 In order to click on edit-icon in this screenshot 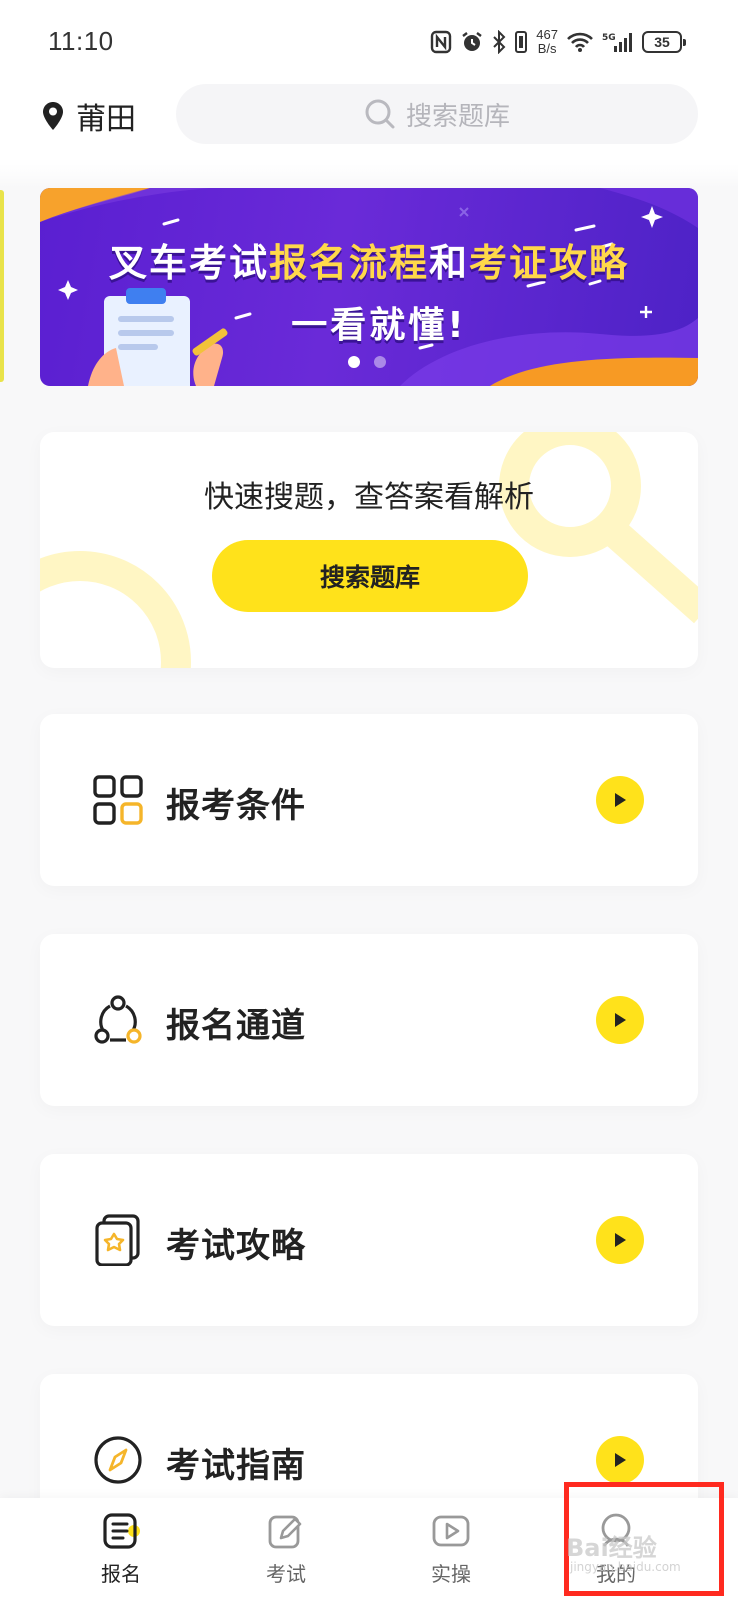, I will do `click(285, 1532)`.